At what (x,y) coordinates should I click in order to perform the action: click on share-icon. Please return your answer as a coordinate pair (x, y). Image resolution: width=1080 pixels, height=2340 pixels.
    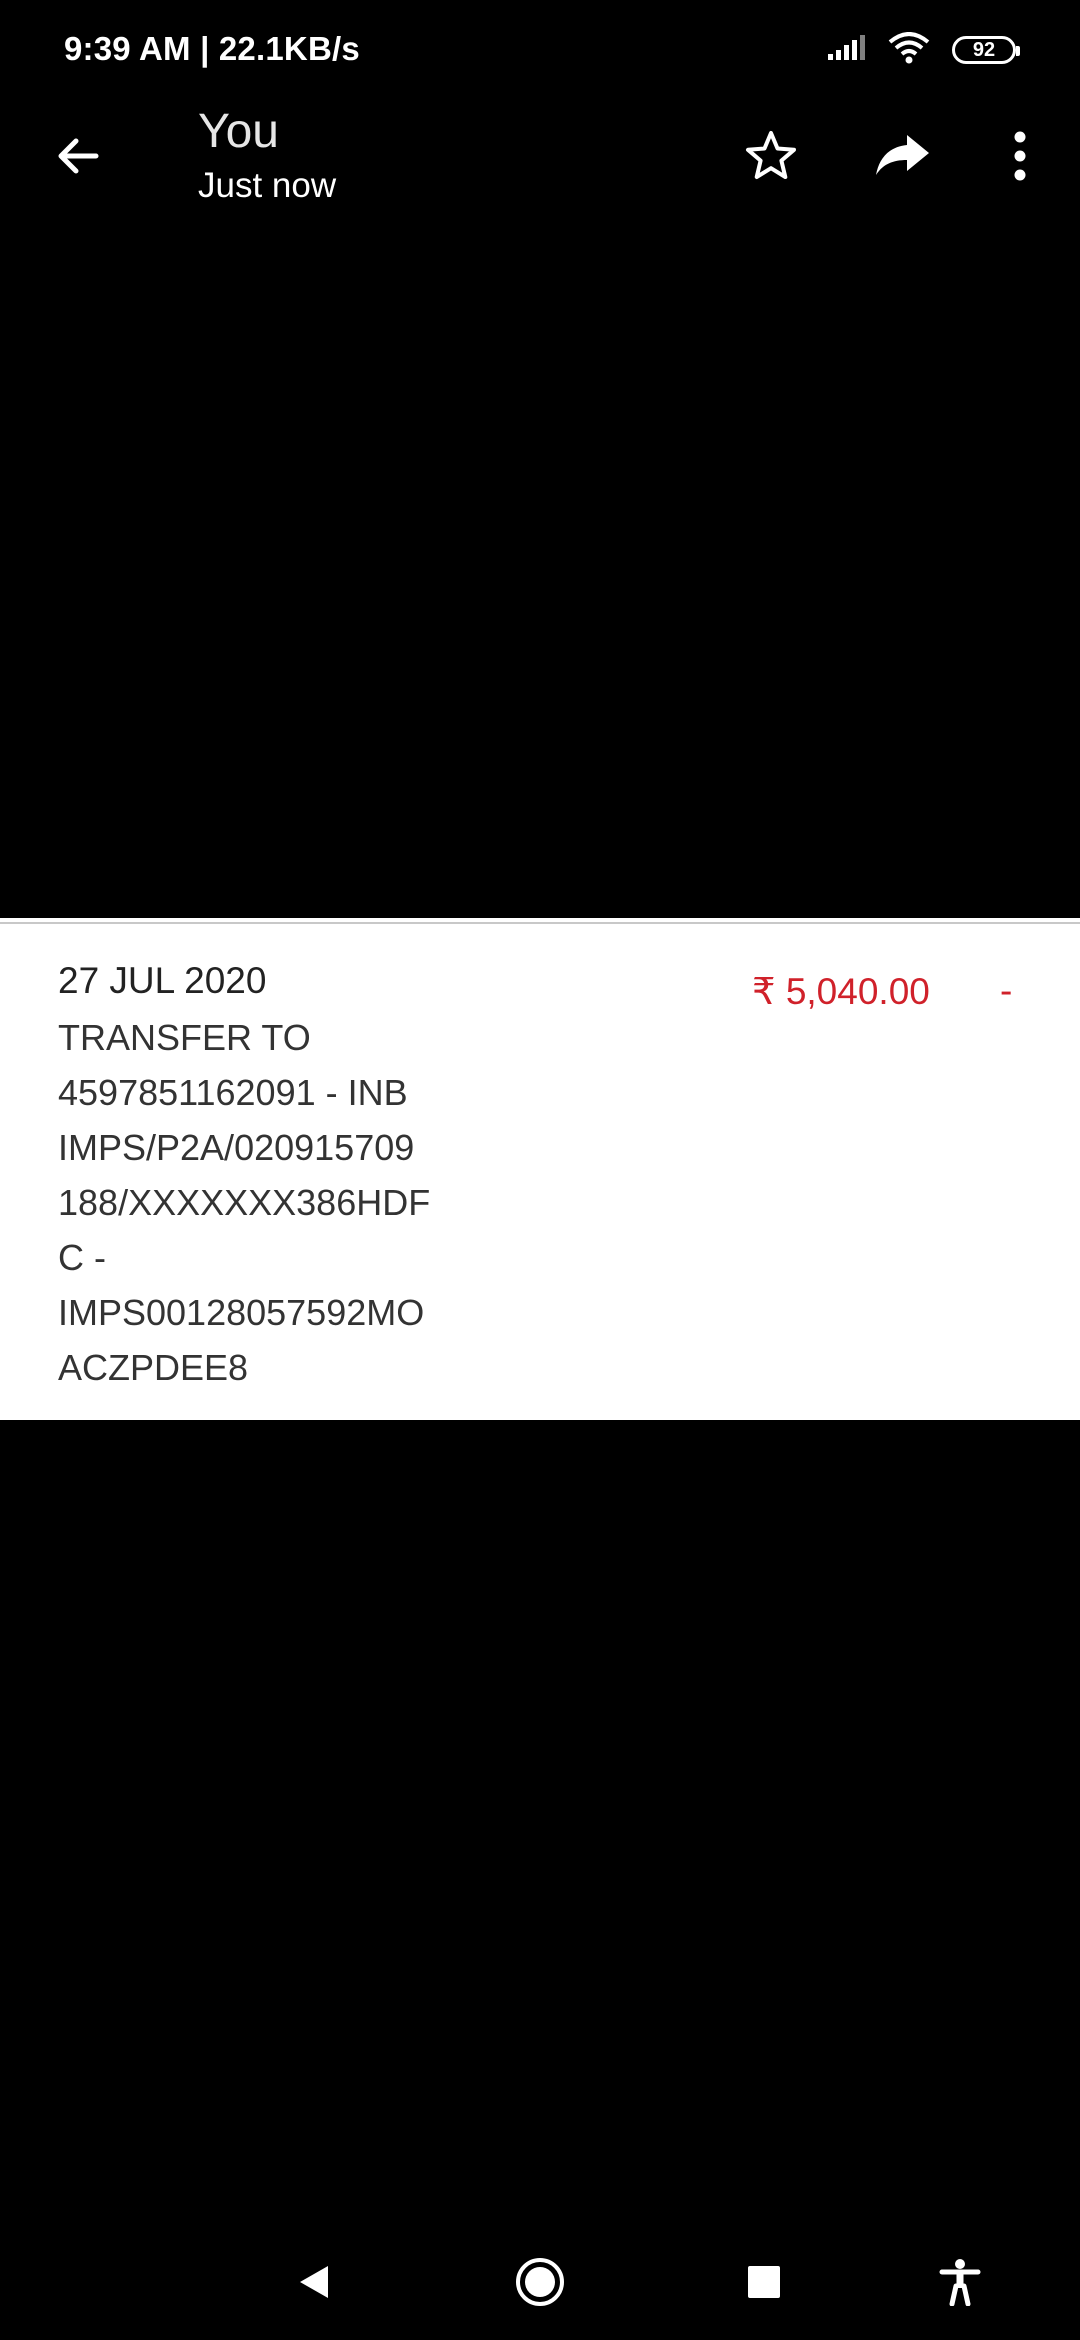
    Looking at the image, I should click on (902, 158).